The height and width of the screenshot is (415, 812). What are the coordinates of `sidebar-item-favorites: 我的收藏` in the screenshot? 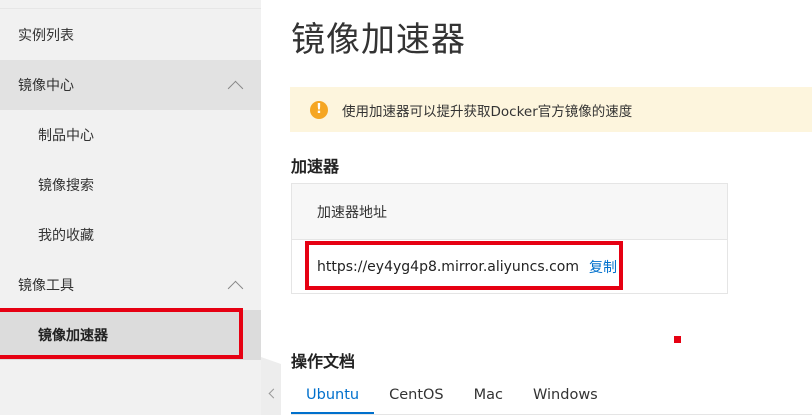 It's located at (130, 235).